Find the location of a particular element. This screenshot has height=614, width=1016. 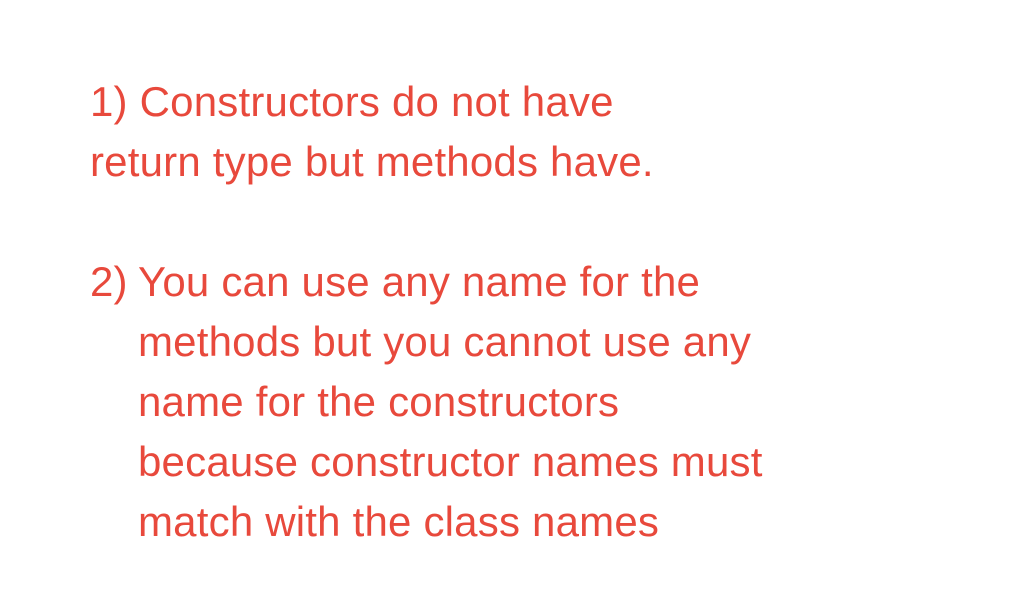

point-2-number: 2) is located at coordinates (109, 281).